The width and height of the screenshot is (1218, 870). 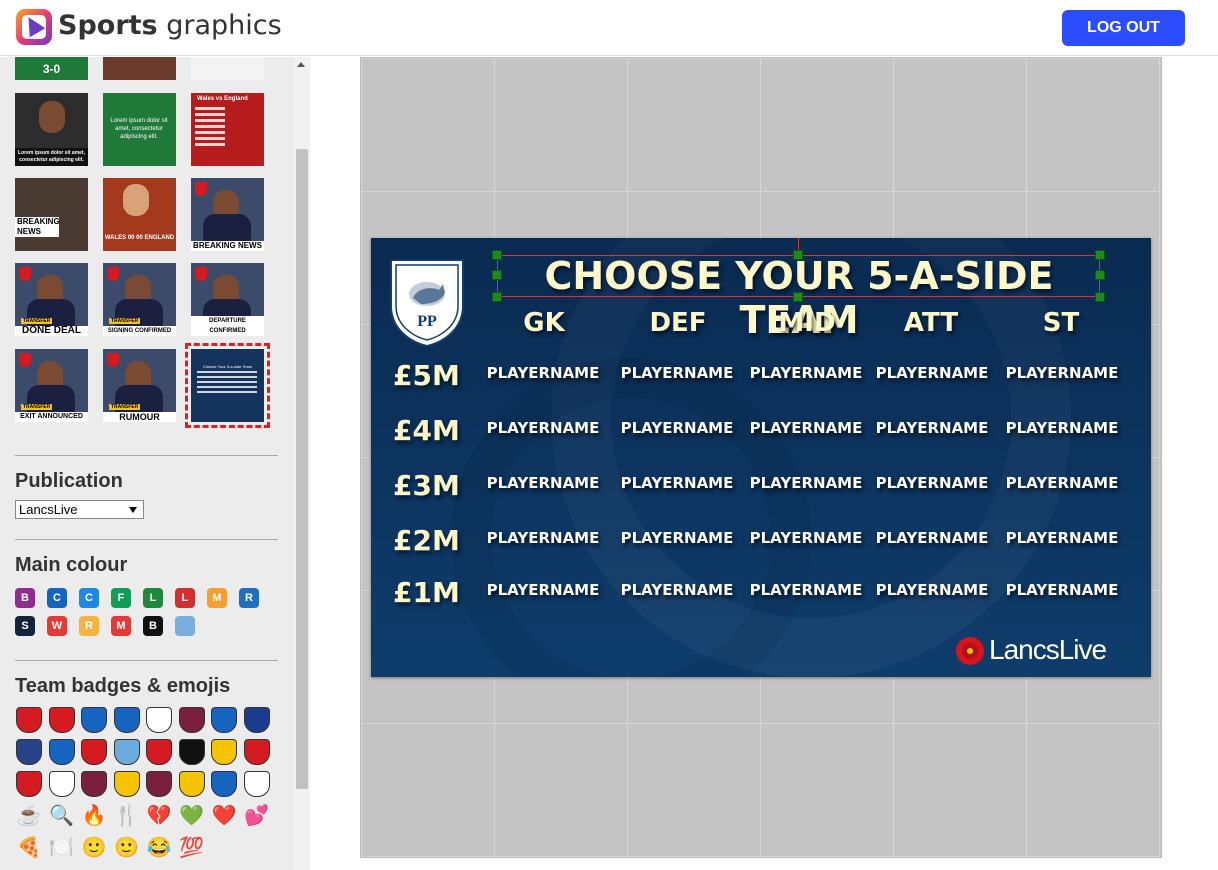 What do you see at coordinates (1061, 323) in the screenshot?
I see `column-heading-st: ST` at bounding box center [1061, 323].